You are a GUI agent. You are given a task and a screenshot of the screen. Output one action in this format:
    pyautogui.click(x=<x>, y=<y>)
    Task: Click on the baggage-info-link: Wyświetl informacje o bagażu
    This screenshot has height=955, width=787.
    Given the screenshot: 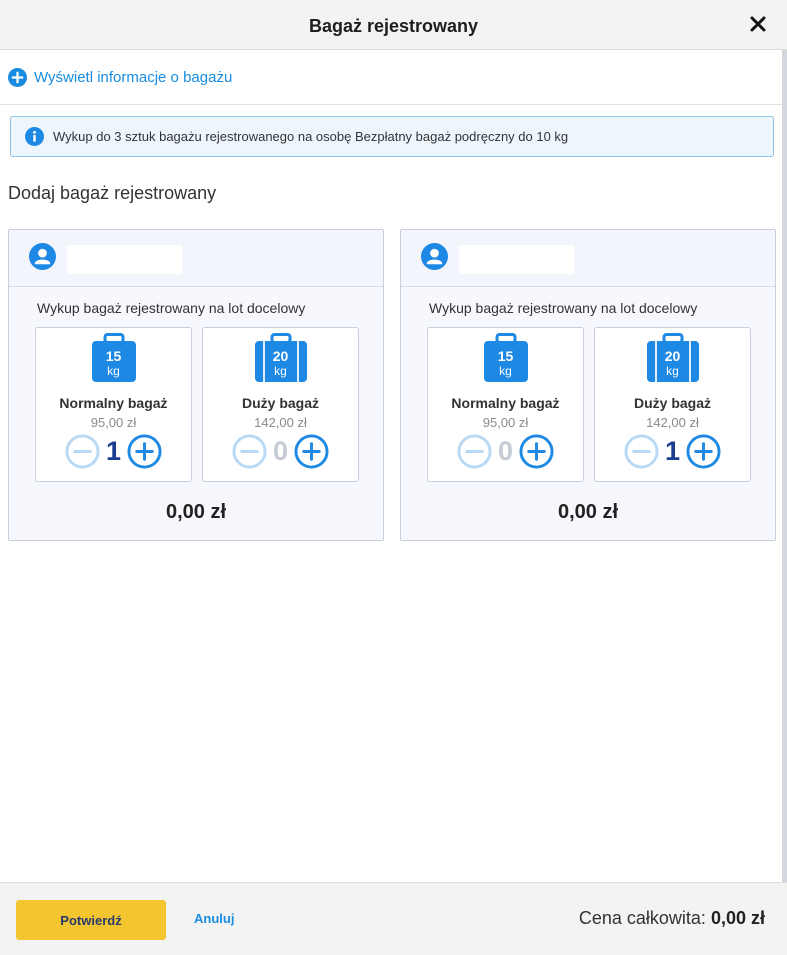 What is the action you would take?
    pyautogui.click(x=120, y=77)
    